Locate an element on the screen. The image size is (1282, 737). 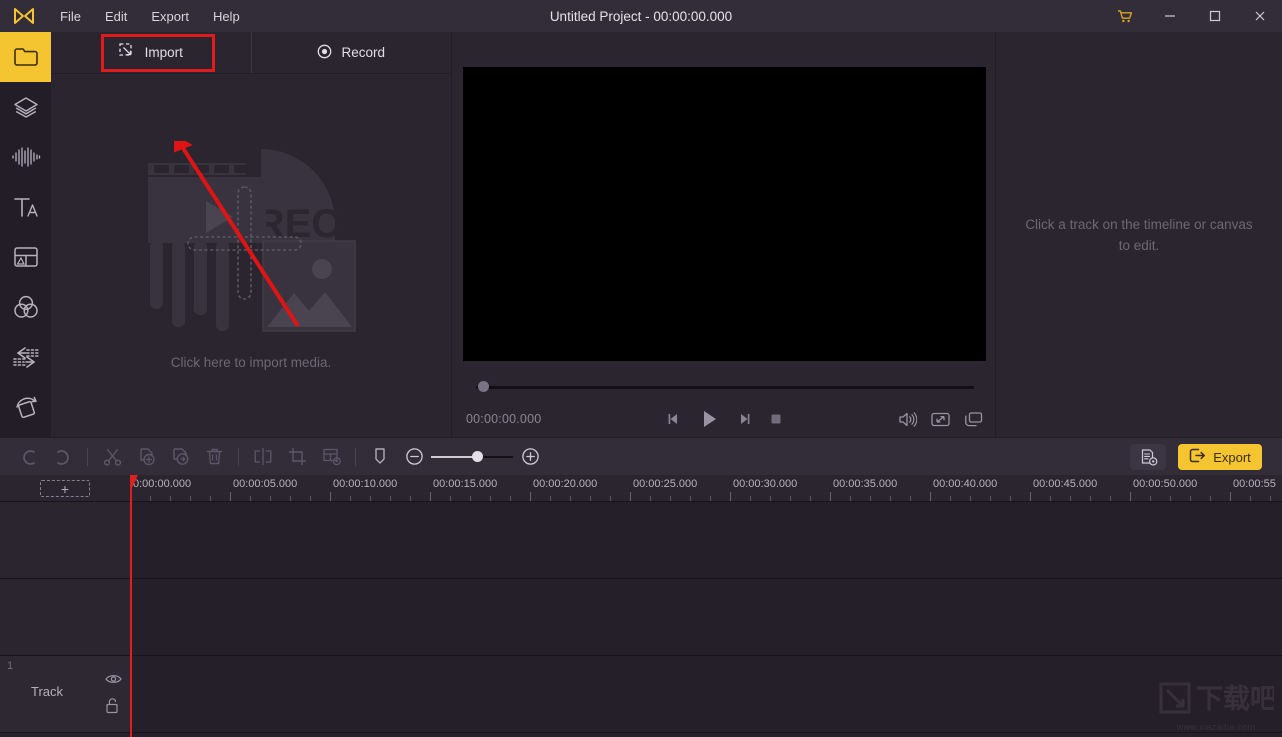
ruler-tick-label: 0:00:00.000 is located at coordinates (162, 484).